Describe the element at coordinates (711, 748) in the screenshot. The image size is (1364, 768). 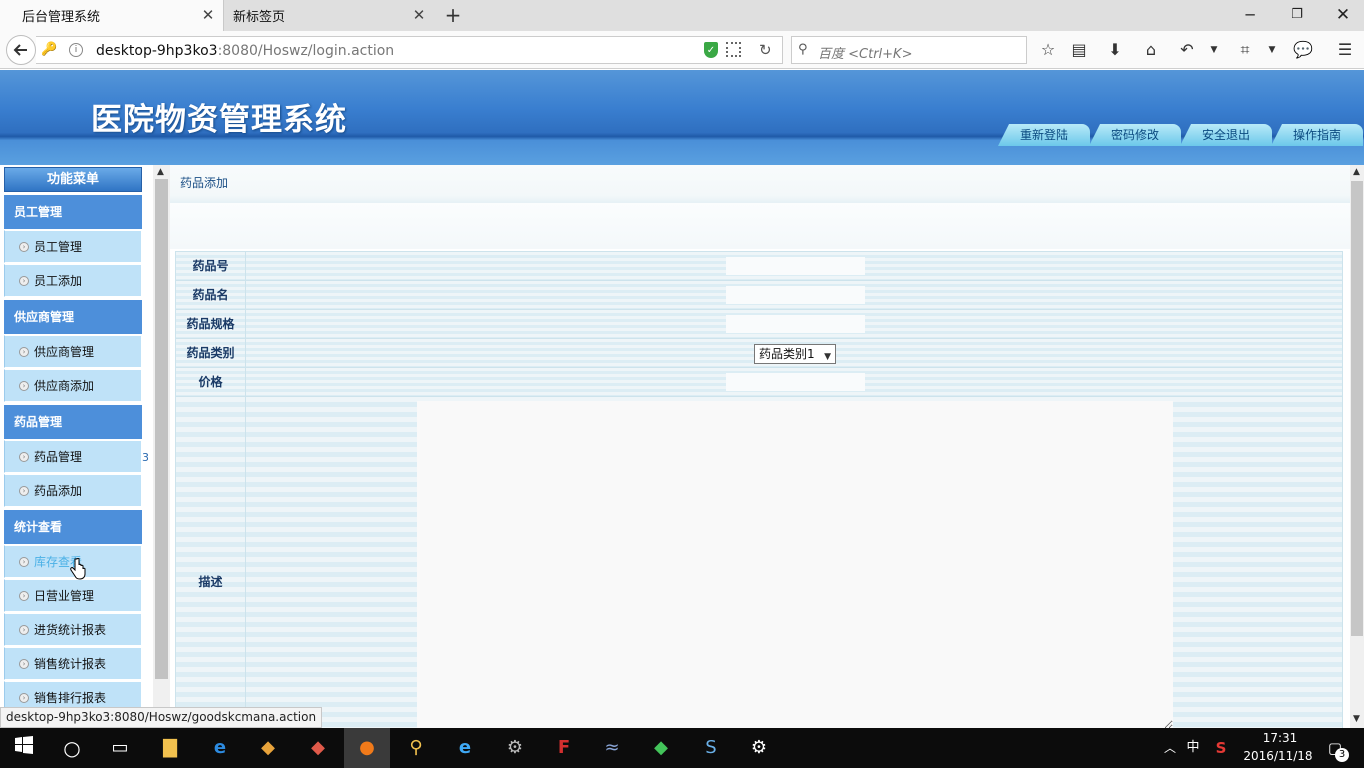
I see `eclipse-ide-icon: S` at that location.